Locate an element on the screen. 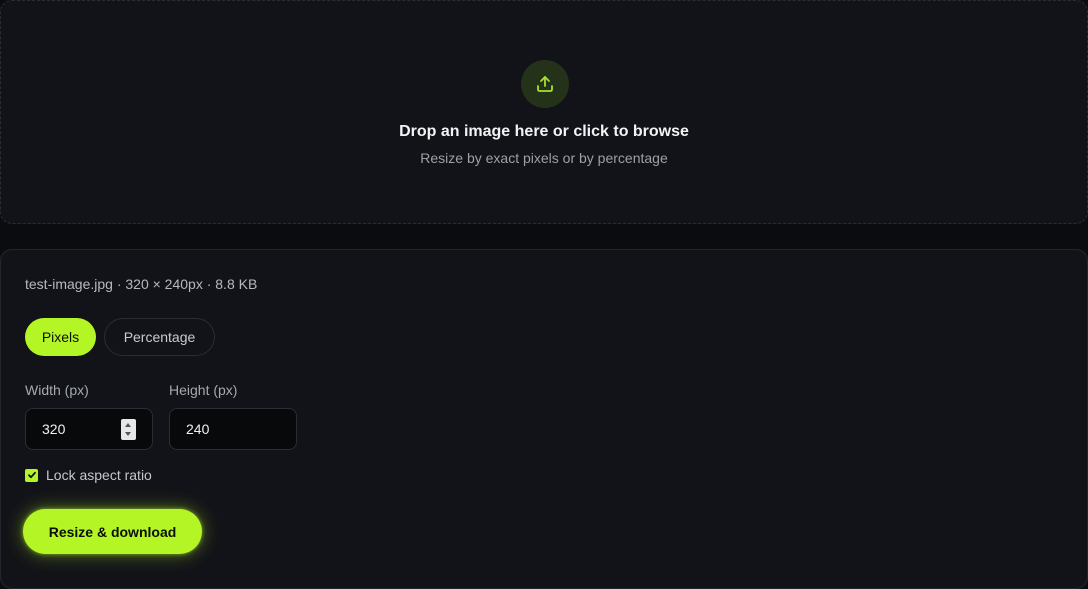 The image size is (1088, 589). height-input: 240 is located at coordinates (233, 429).